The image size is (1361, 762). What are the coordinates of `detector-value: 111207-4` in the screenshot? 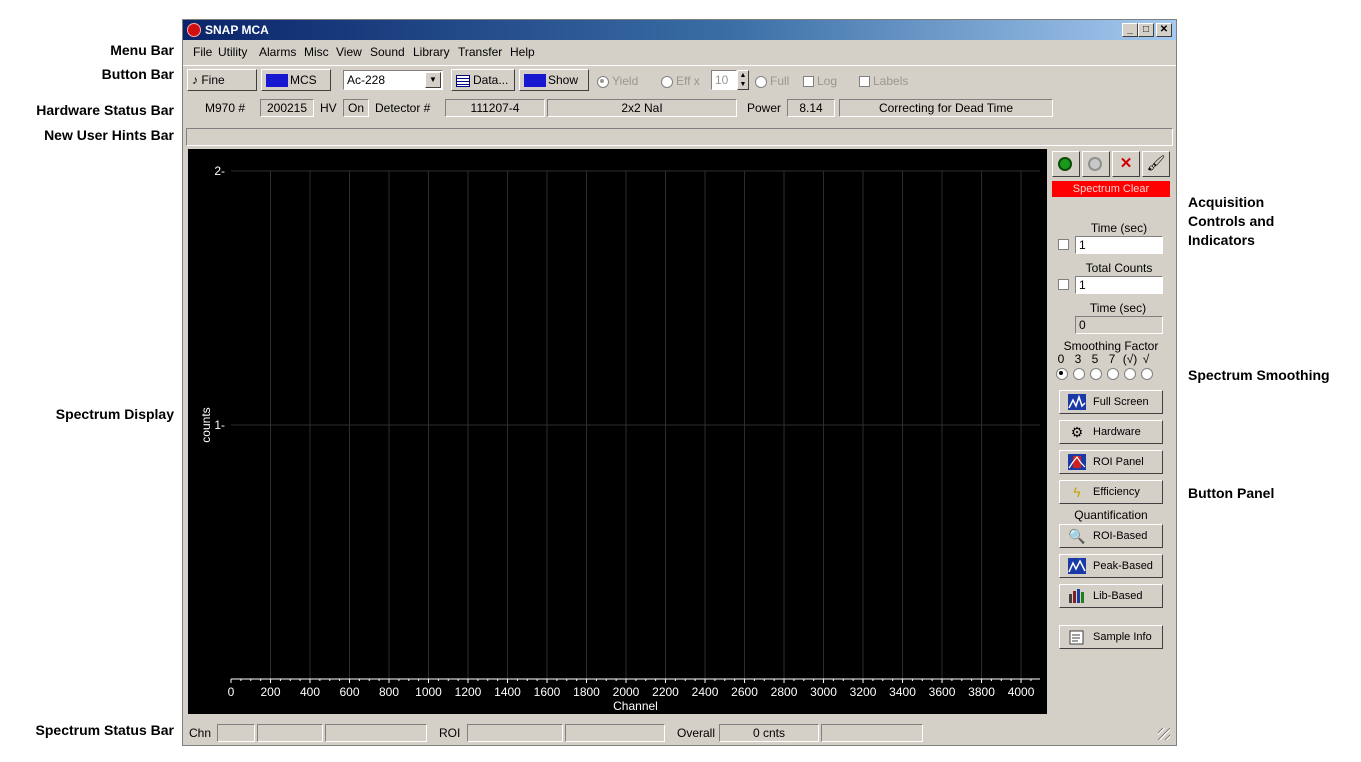 It's located at (495, 108).